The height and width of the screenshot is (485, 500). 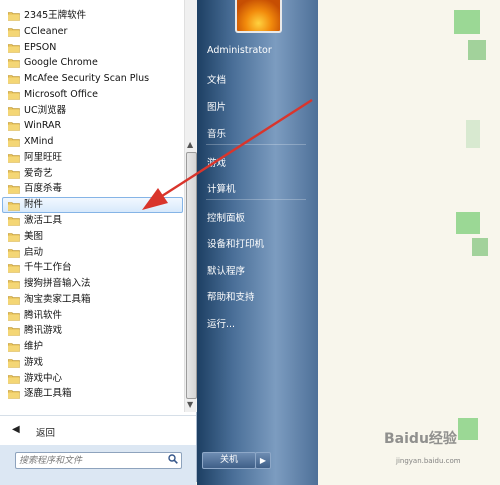 What do you see at coordinates (155, 199) in the screenshot?
I see `arrow-head` at bounding box center [155, 199].